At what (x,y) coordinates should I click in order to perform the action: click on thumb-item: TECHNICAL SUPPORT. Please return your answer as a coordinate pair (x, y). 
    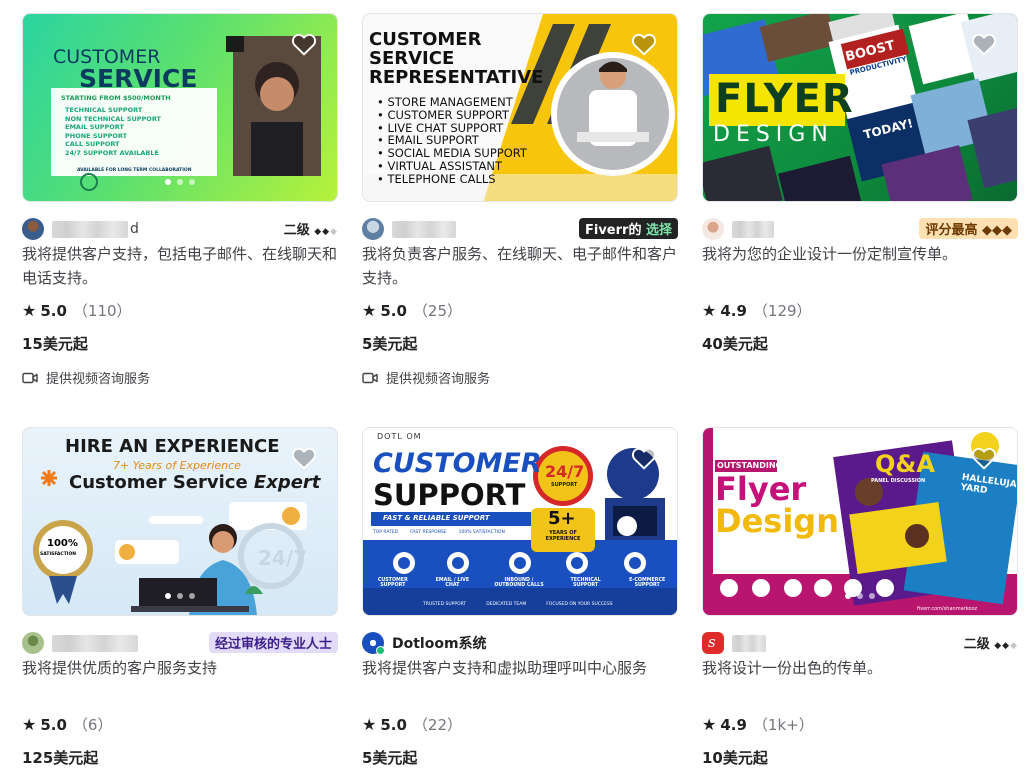
    Looking at the image, I should click on (104, 110).